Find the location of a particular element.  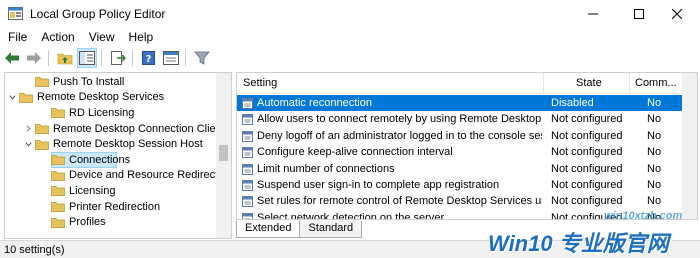

maximize-icon is located at coordinates (639, 14).